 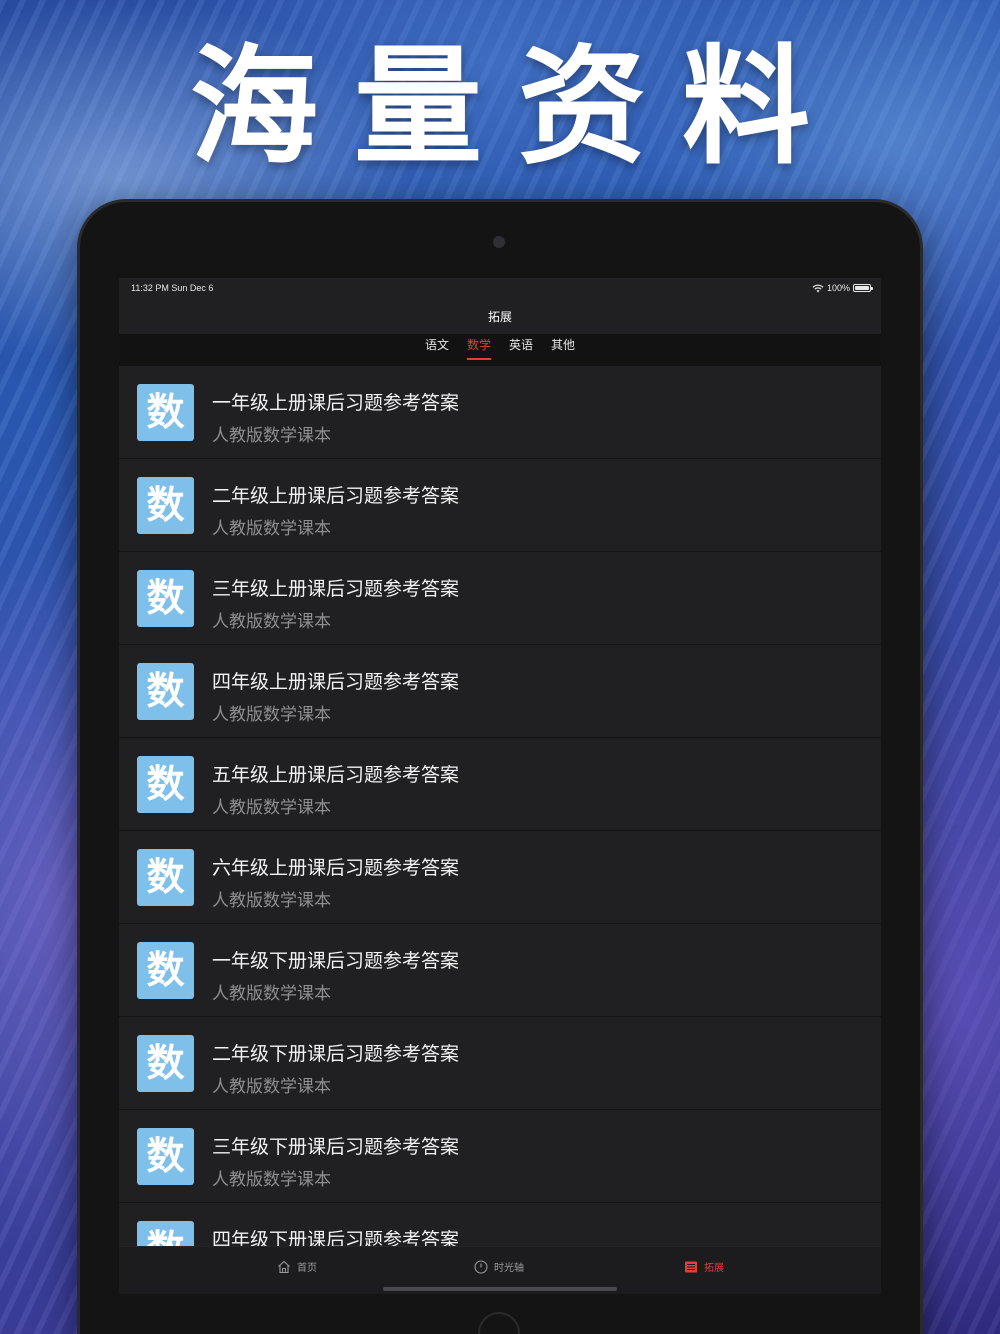 What do you see at coordinates (818, 288) in the screenshot?
I see `wifi-icon` at bounding box center [818, 288].